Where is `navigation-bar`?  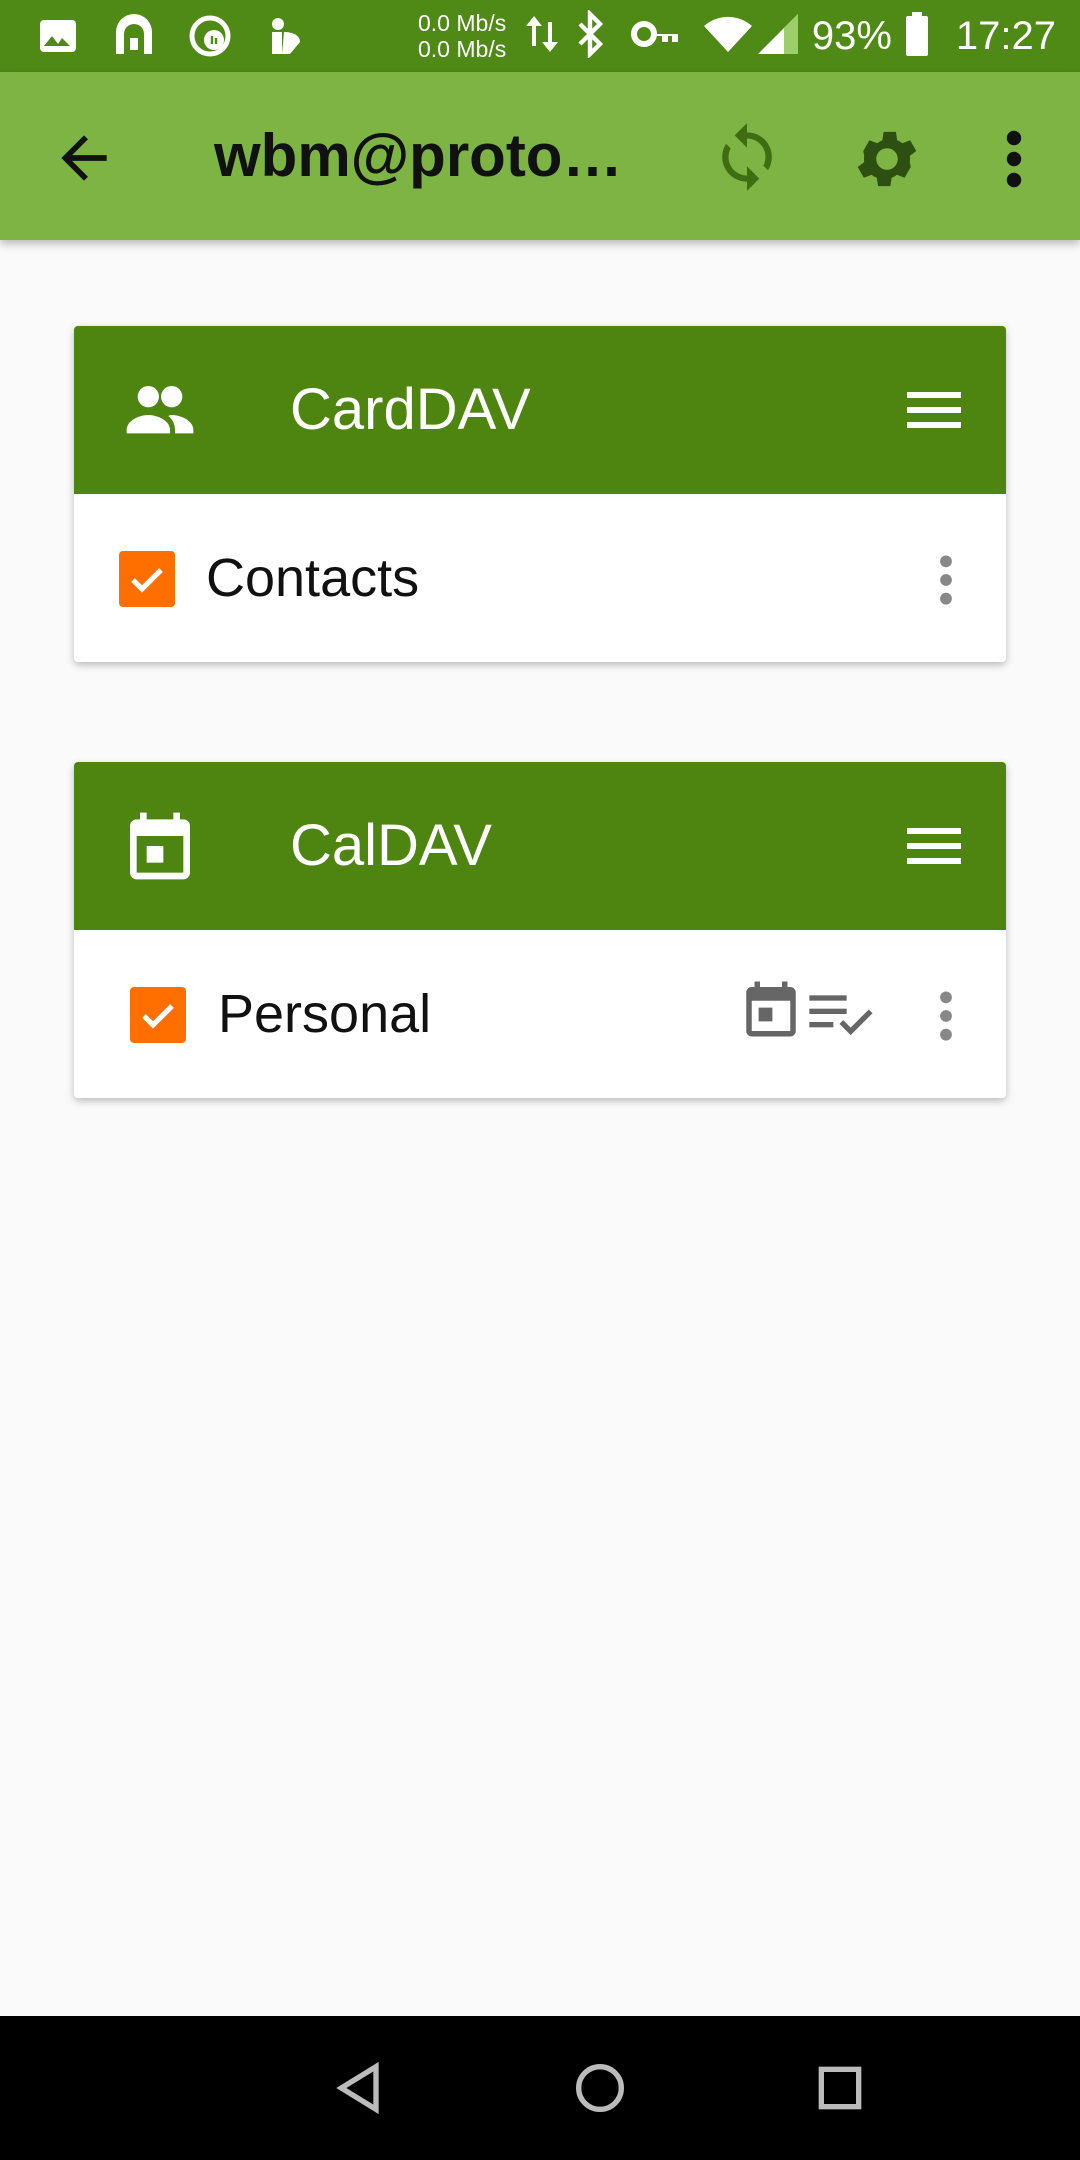 navigation-bar is located at coordinates (540, 2088).